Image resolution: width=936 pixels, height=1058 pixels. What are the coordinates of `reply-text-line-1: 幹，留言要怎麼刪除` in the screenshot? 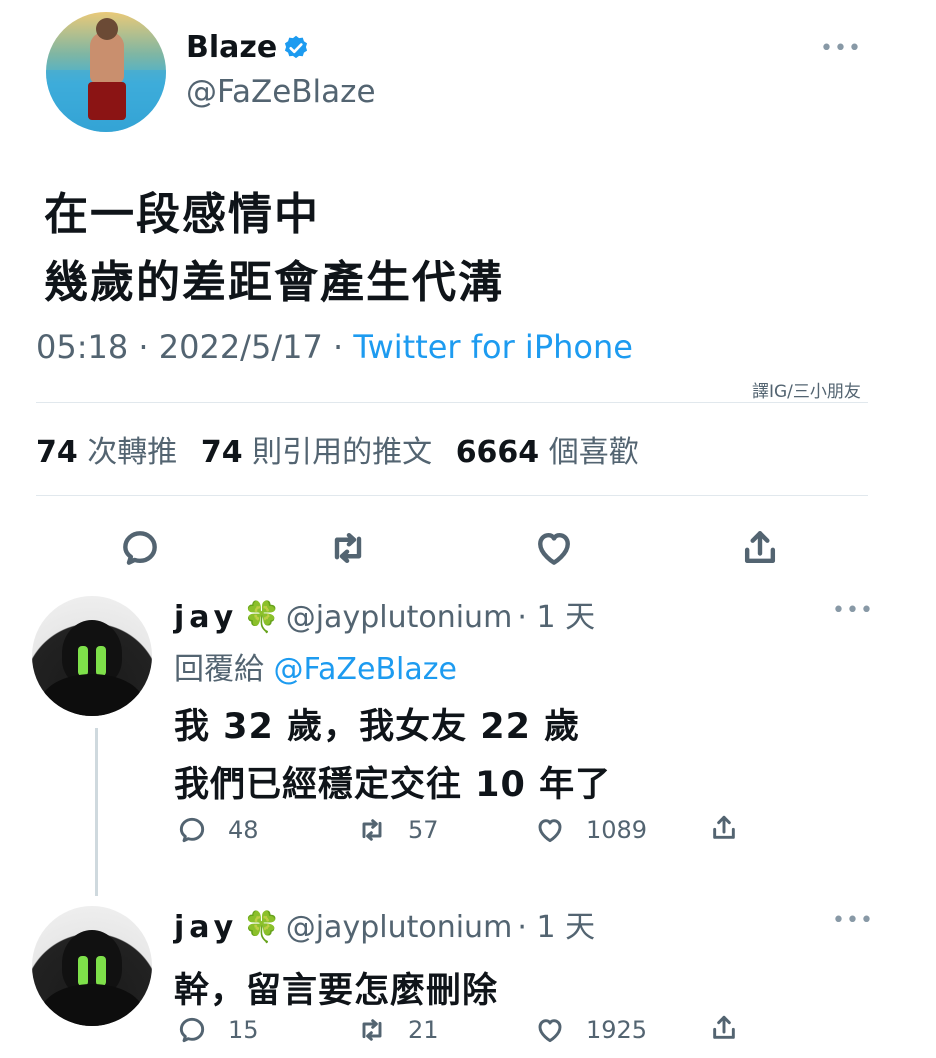 It's located at (336, 991).